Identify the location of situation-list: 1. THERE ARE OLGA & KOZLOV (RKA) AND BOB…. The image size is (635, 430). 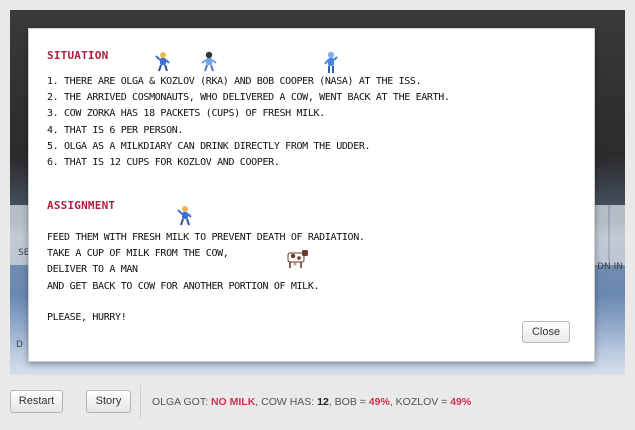
(248, 122).